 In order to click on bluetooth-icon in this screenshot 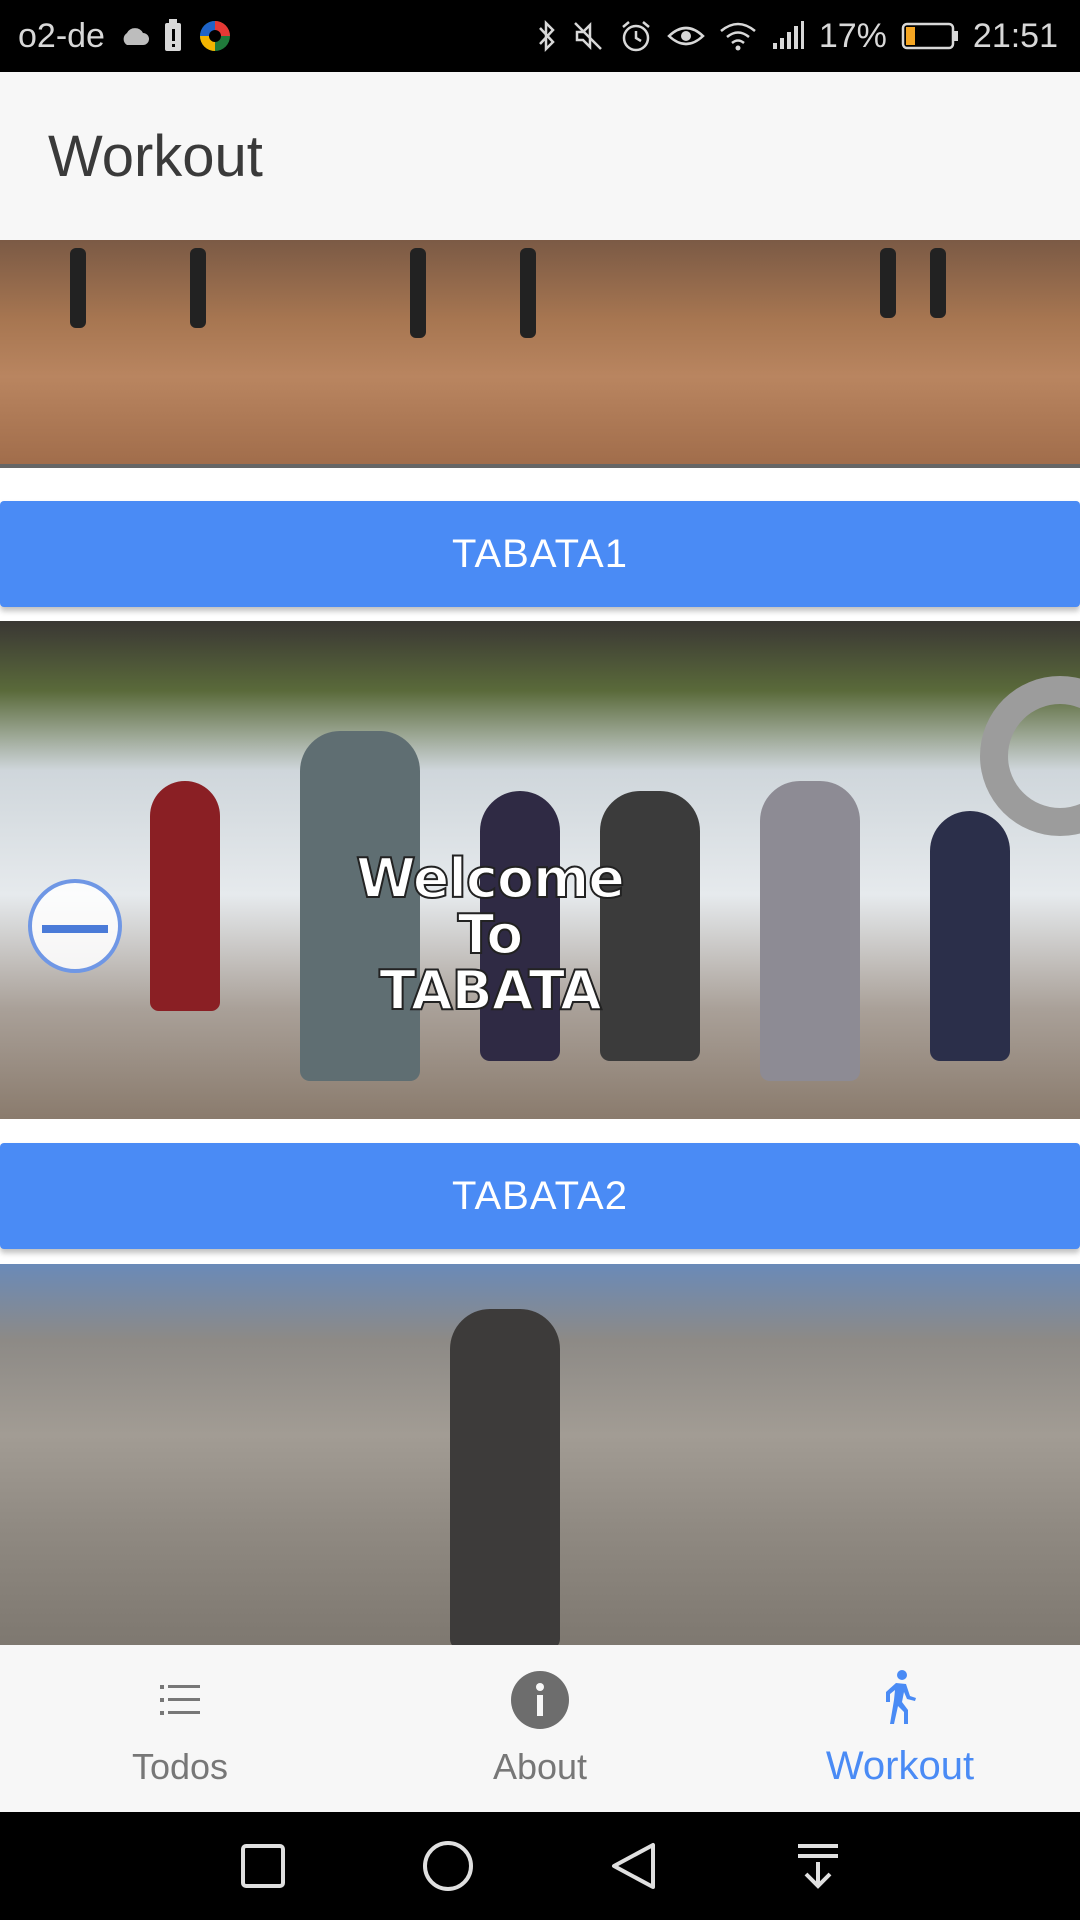, I will do `click(547, 36)`.